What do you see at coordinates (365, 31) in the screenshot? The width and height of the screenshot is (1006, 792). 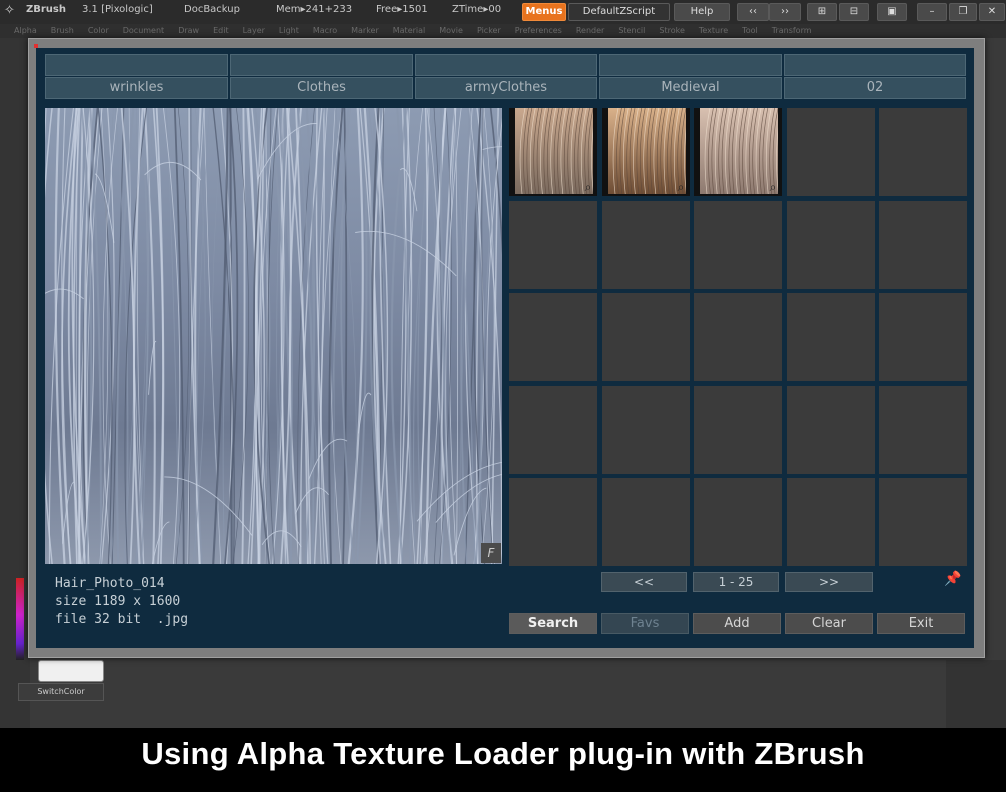 I see `menu-item: Marker` at bounding box center [365, 31].